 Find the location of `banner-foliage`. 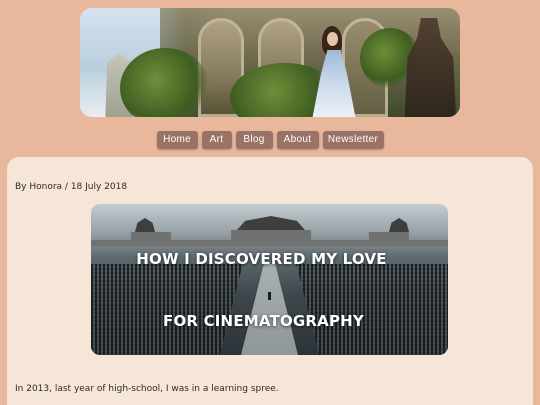

banner-foliage is located at coordinates (165, 82).